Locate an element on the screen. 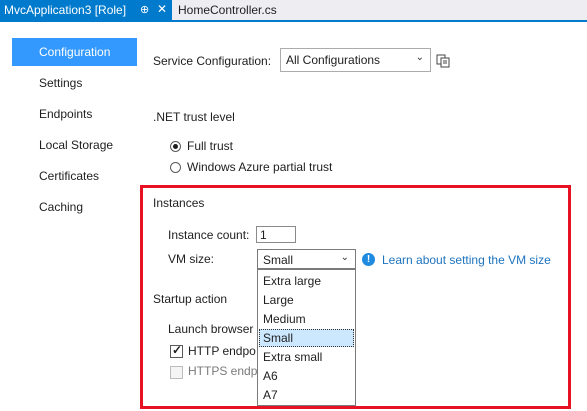  instances-heading: Instances is located at coordinates (179, 203).